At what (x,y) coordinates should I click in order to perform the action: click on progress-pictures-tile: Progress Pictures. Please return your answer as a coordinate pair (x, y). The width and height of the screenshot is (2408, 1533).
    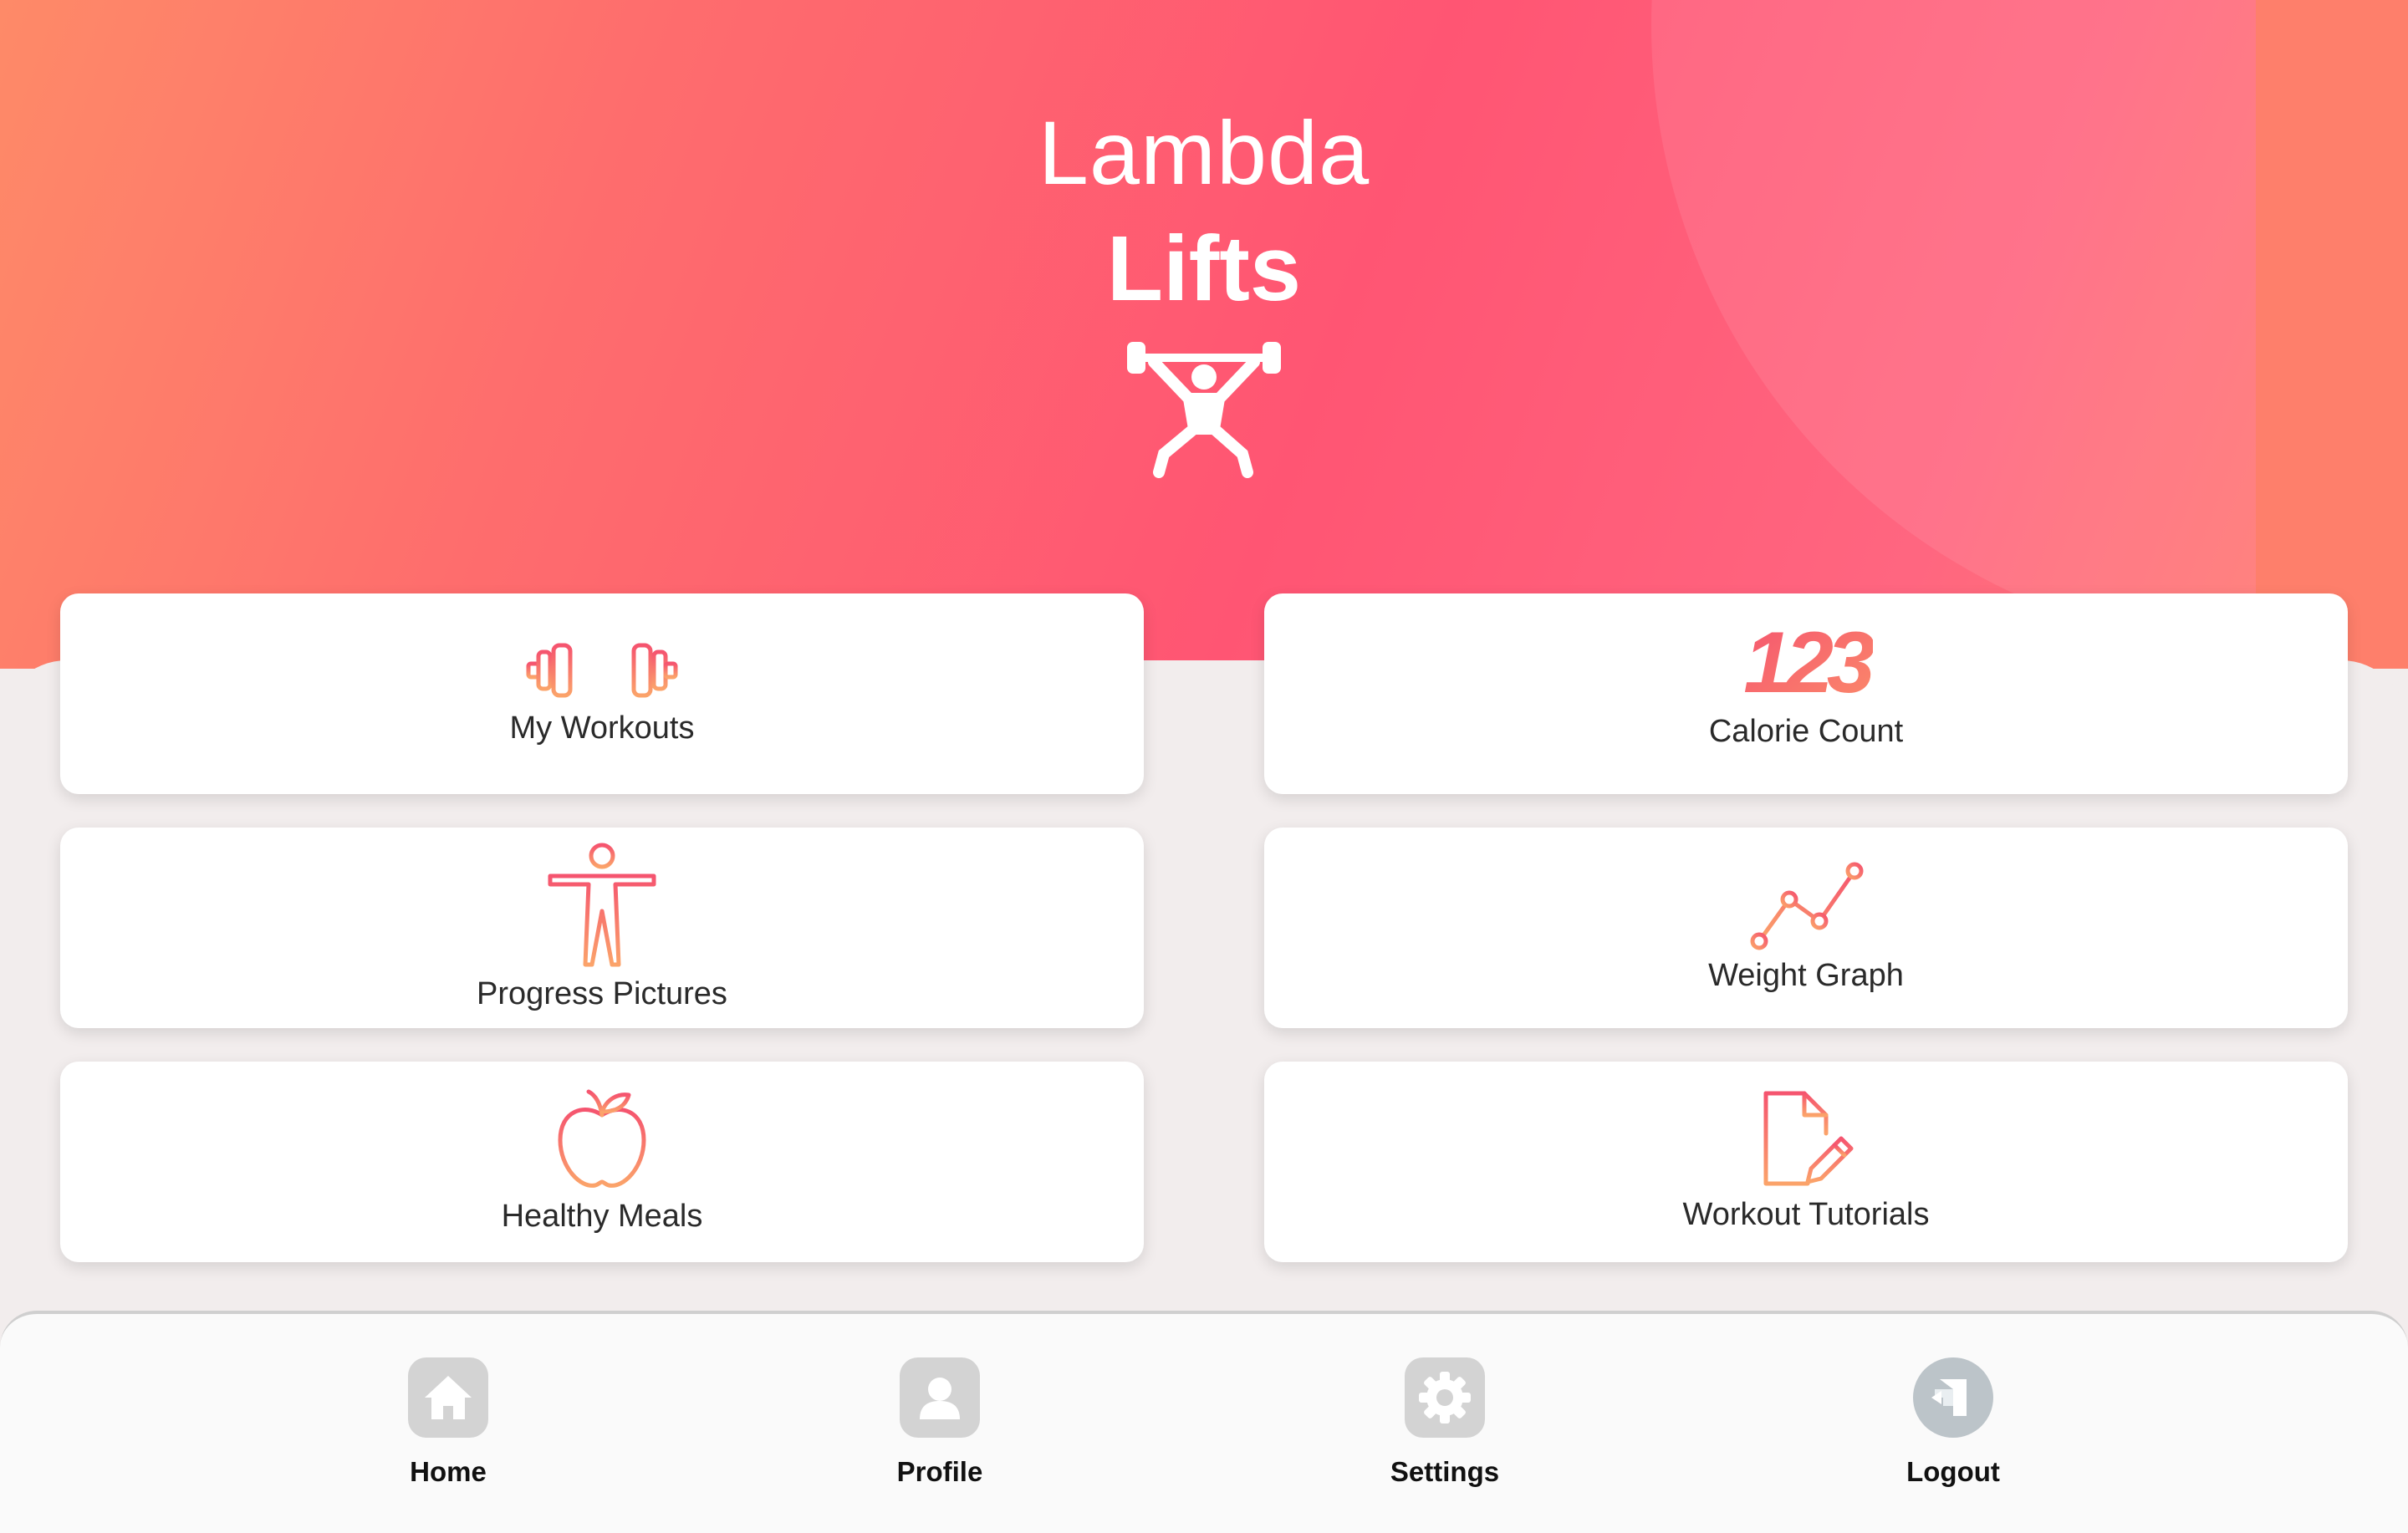
    Looking at the image, I should click on (602, 928).